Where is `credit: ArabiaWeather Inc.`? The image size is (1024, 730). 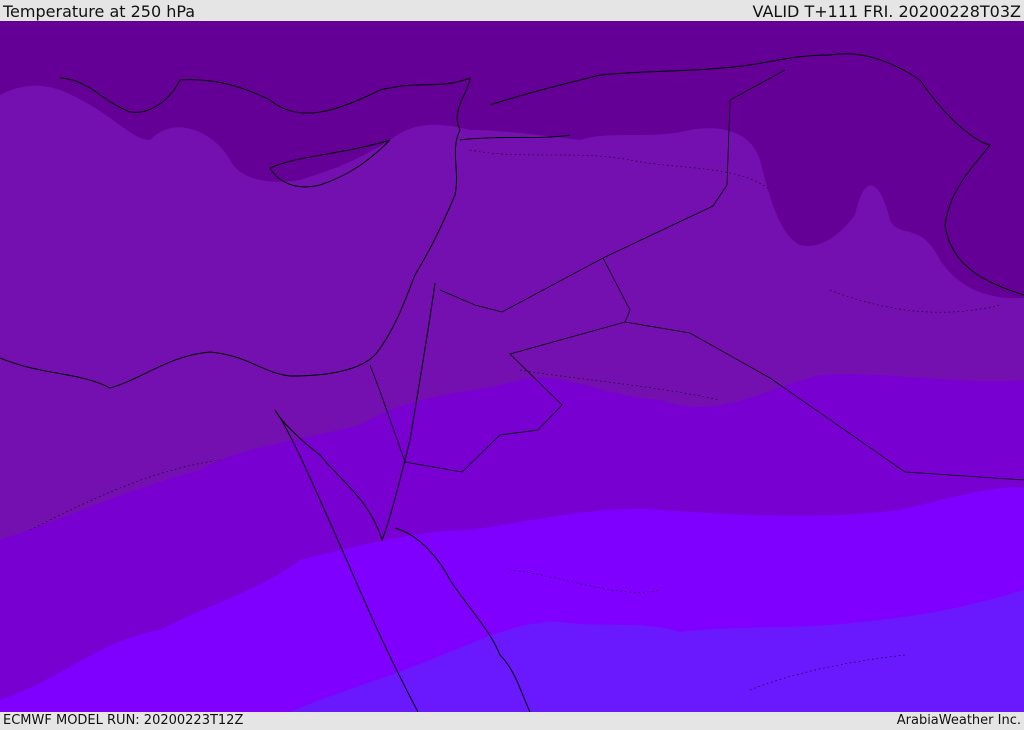
credit: ArabiaWeather Inc. is located at coordinates (958, 720).